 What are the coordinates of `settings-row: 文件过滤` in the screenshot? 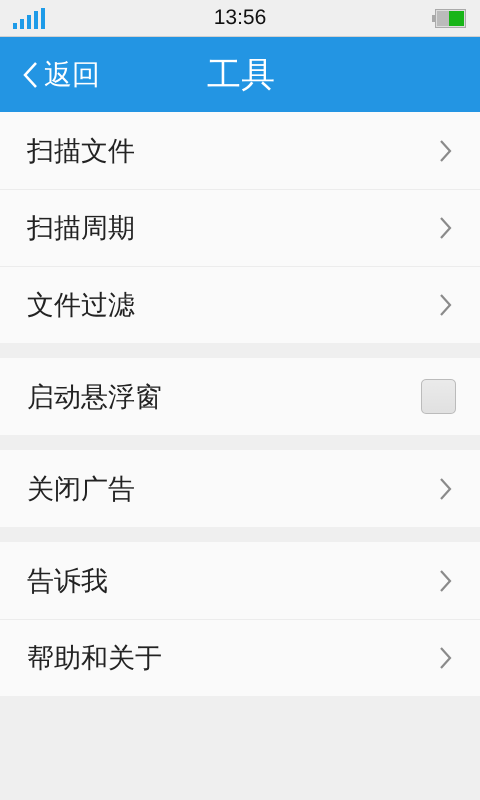 It's located at (240, 304).